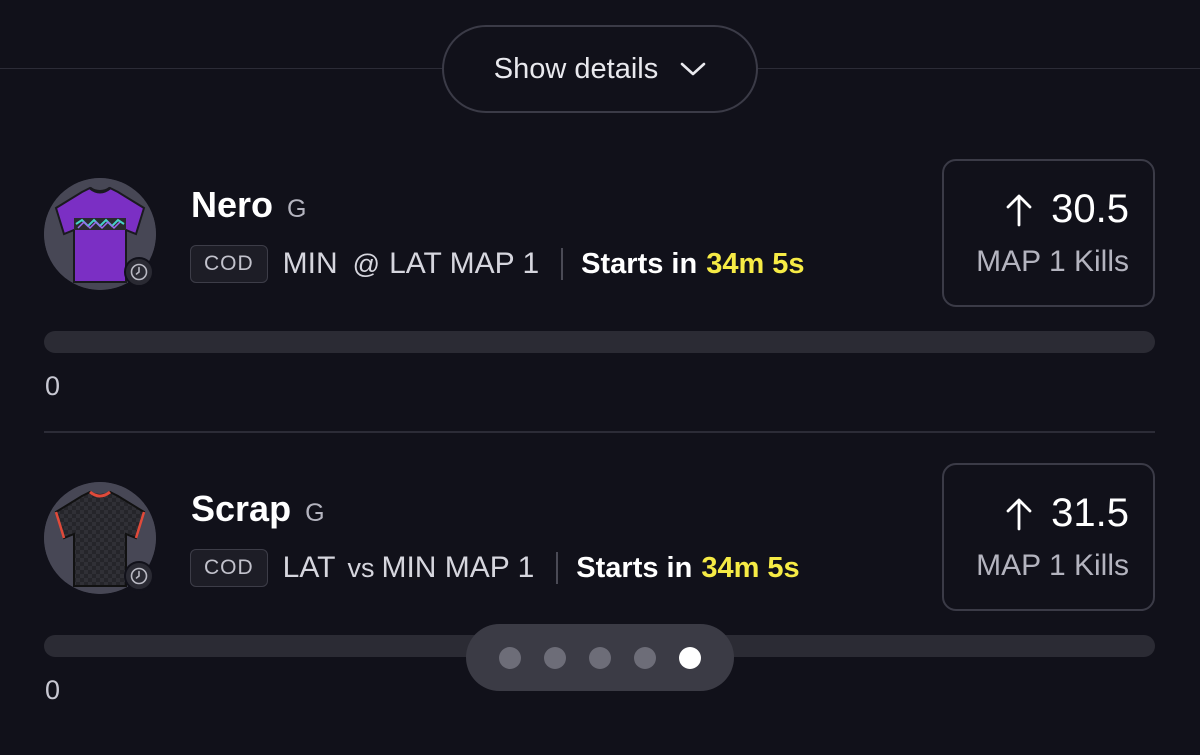  Describe the element at coordinates (1090, 513) in the screenshot. I see `line-value: 31.5` at that location.